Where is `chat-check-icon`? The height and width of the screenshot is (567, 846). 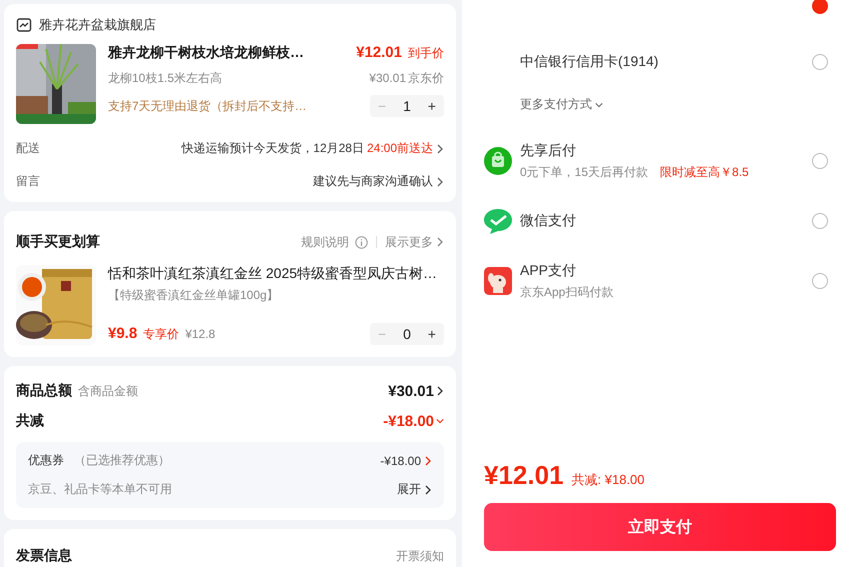 chat-check-icon is located at coordinates (498, 221).